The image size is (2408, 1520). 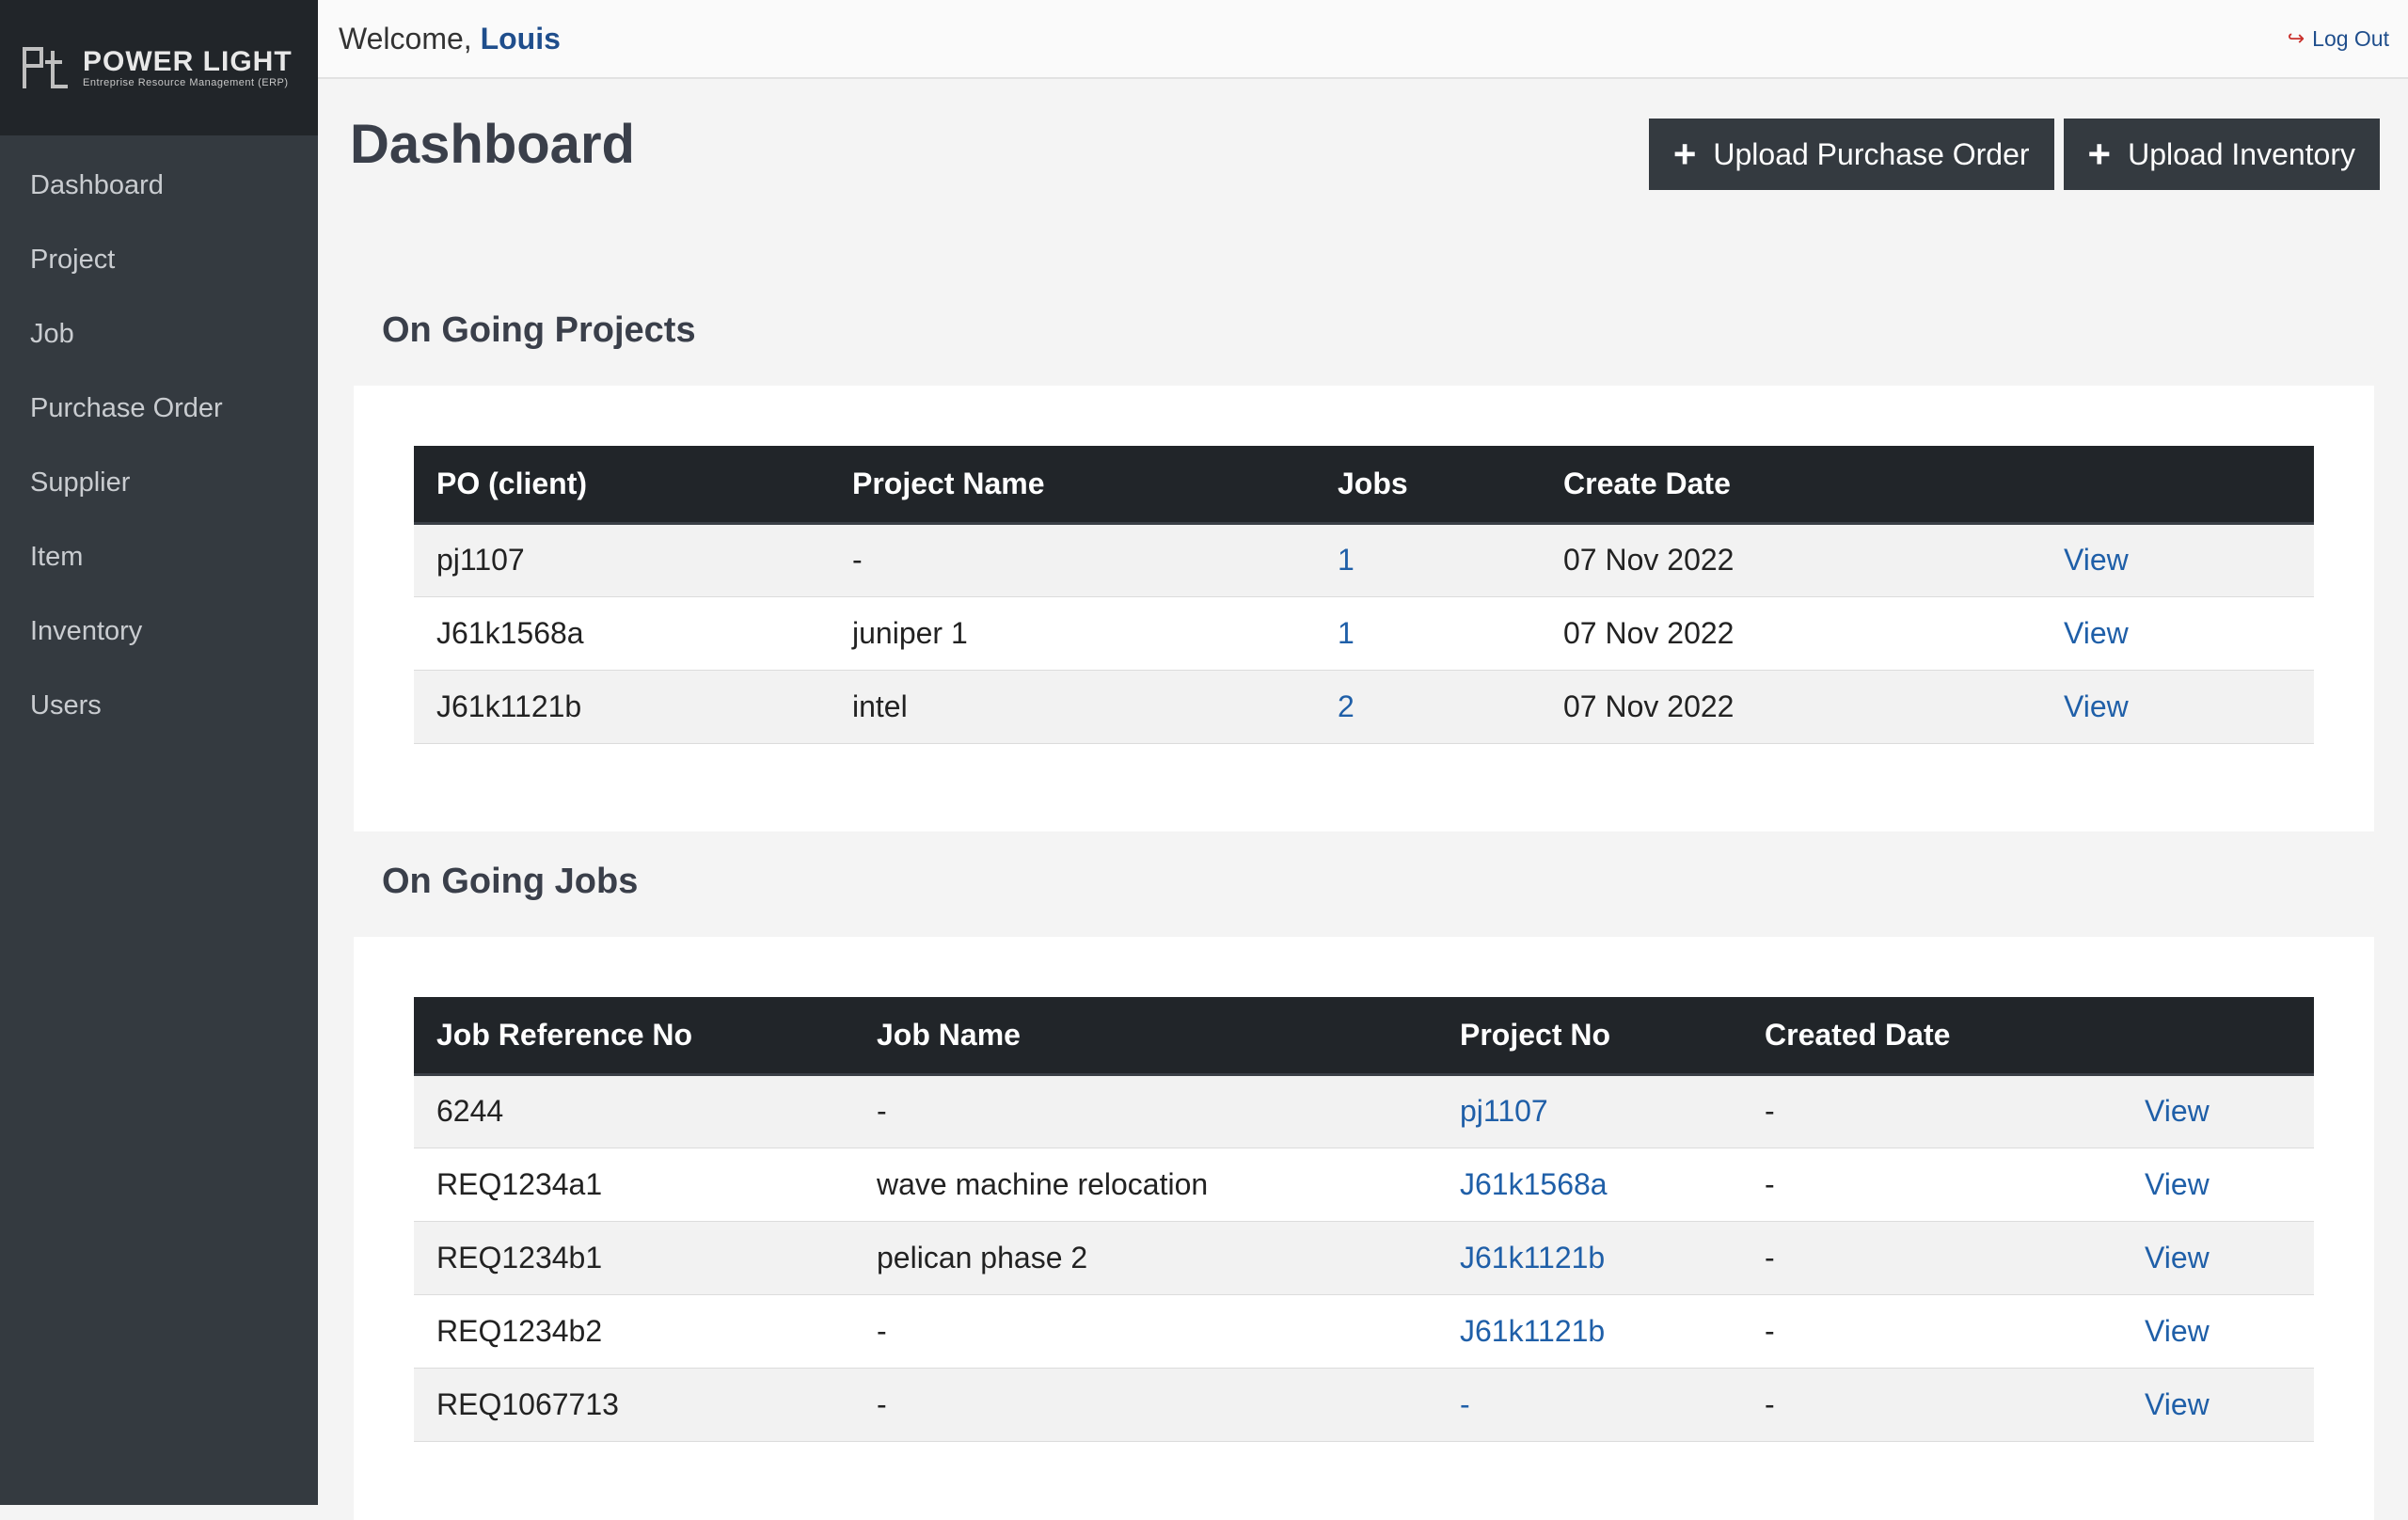 What do you see at coordinates (159, 260) in the screenshot?
I see `sidebar-item-project: Project` at bounding box center [159, 260].